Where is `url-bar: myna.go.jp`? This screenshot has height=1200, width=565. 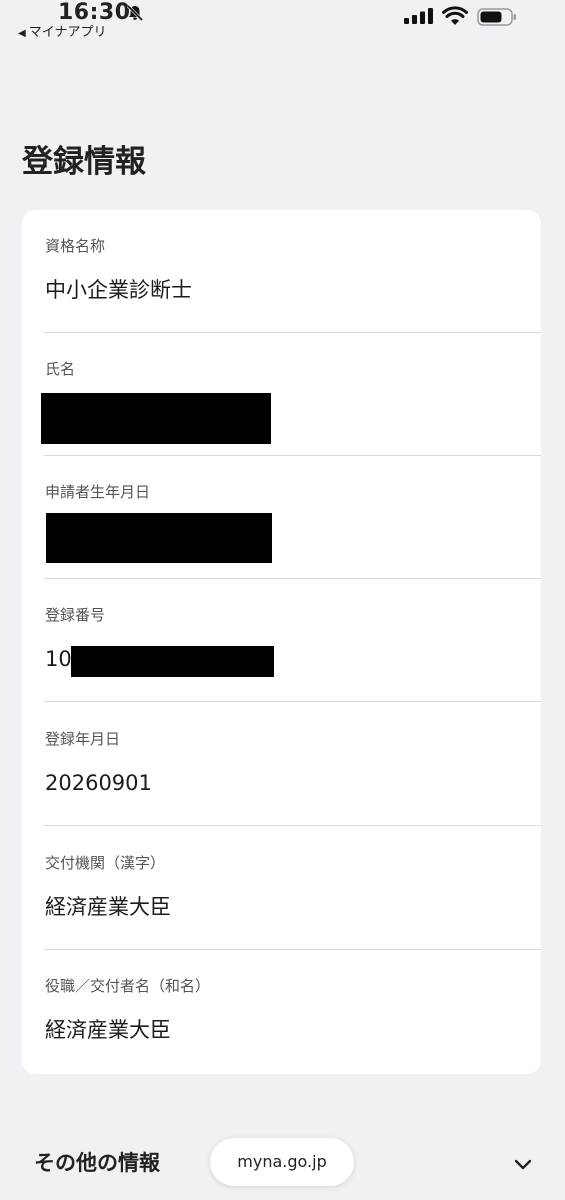 url-bar: myna.go.jp is located at coordinates (282, 1162).